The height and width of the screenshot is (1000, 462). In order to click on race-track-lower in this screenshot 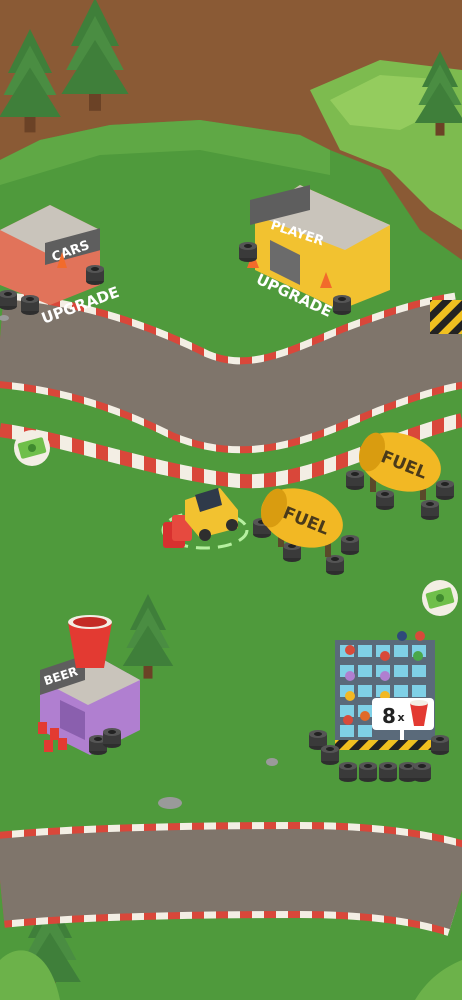, I will do `click(231, 878)`.